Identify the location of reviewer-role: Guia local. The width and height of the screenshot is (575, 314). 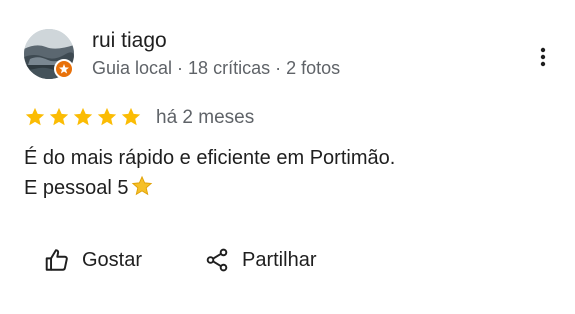
(132, 68).